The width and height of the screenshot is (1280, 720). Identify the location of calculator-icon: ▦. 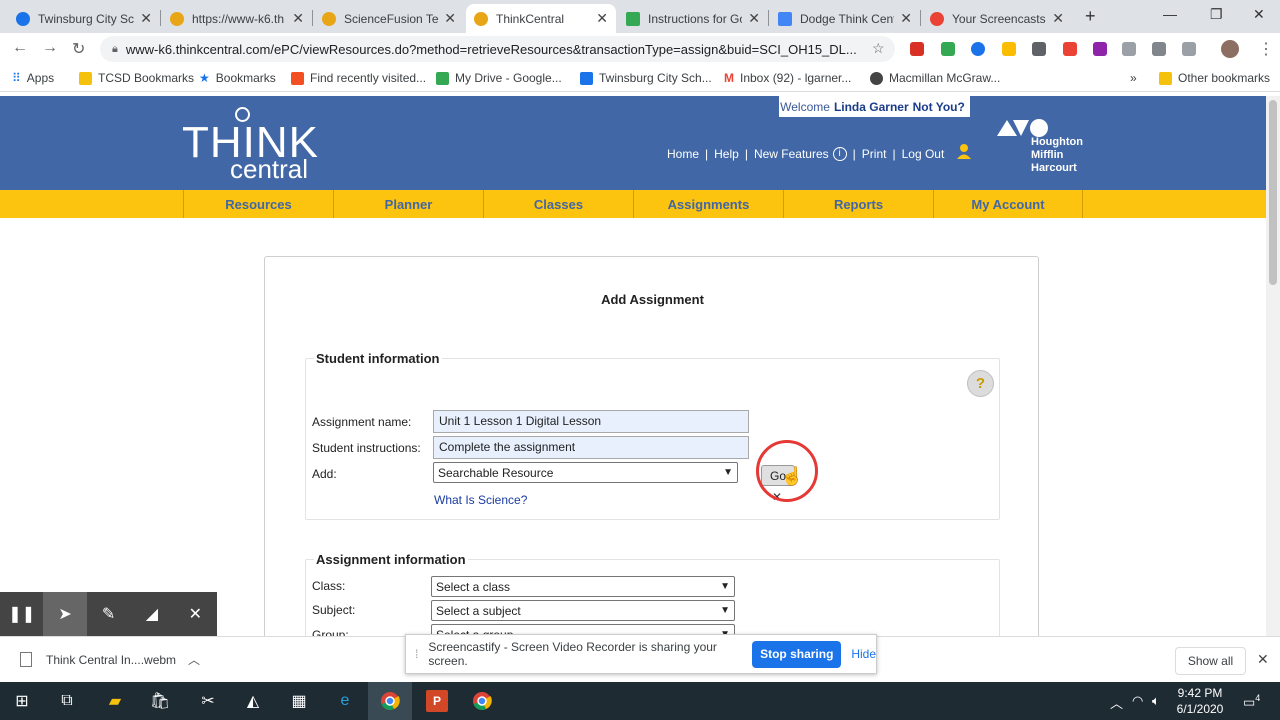
(299, 701).